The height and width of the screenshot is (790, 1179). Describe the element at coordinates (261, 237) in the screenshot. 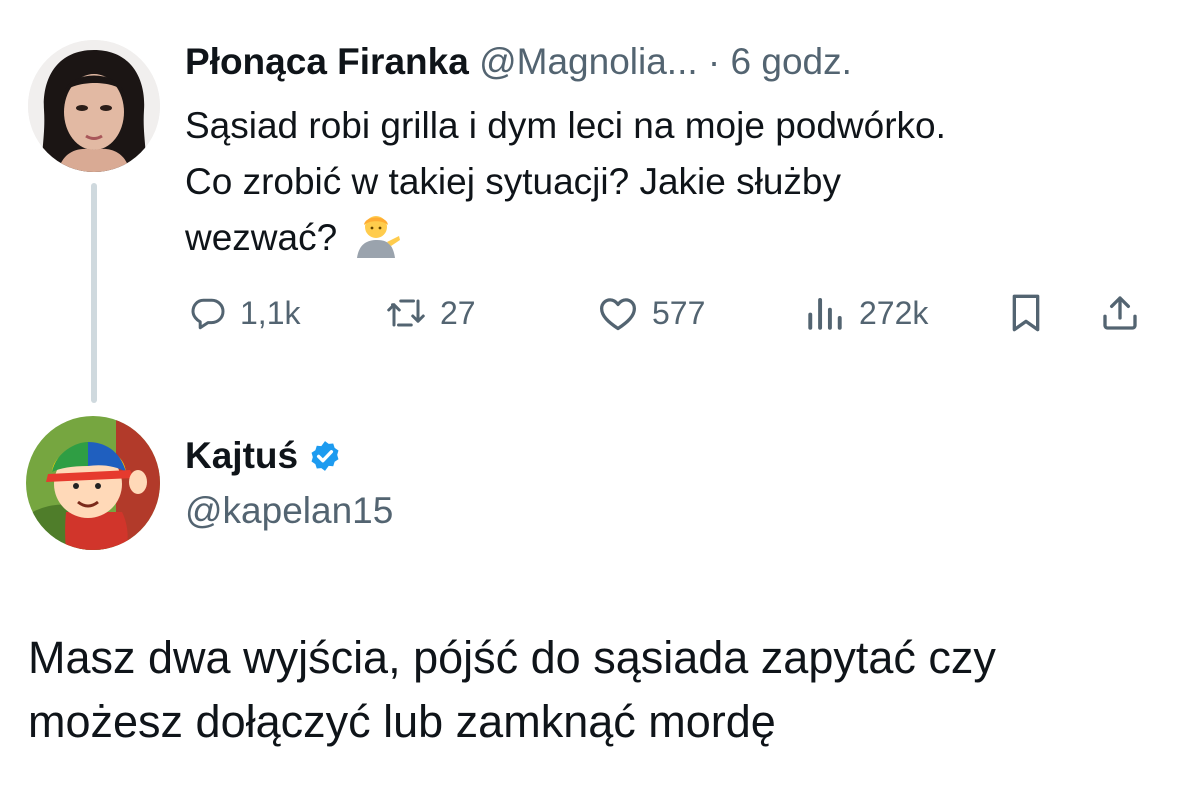

I see `tweet-text-line: wezwać?` at that location.